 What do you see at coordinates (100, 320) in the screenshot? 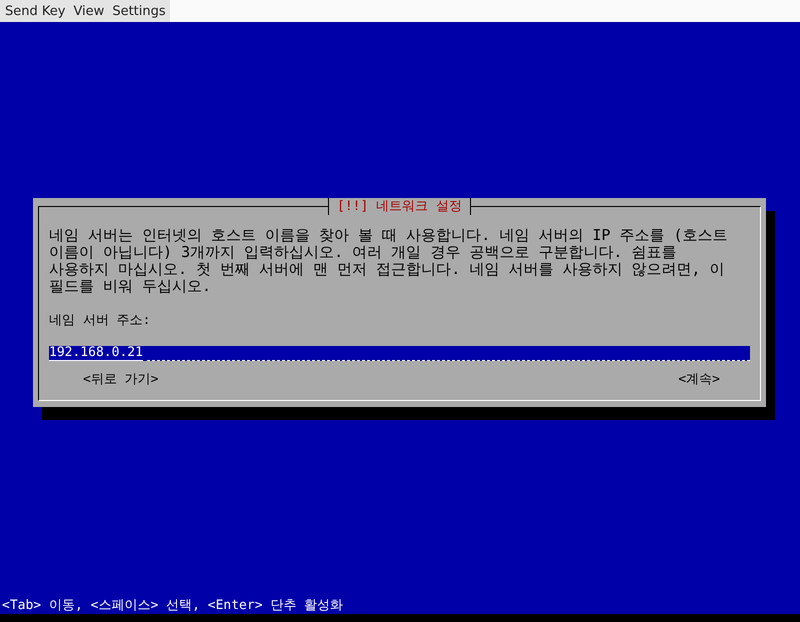
I see `field-label: 네임 서버 주소:` at bounding box center [100, 320].